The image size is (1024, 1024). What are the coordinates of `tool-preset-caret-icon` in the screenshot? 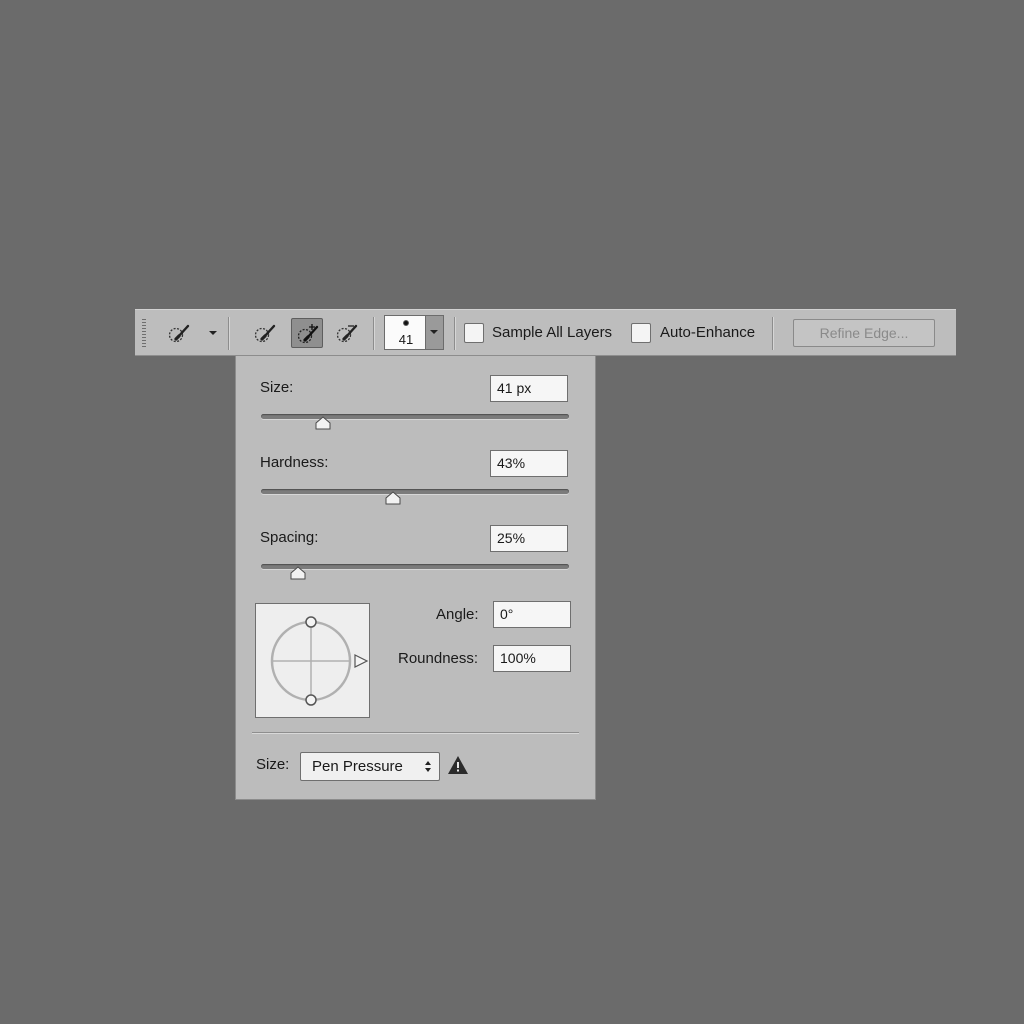 It's located at (213, 333).